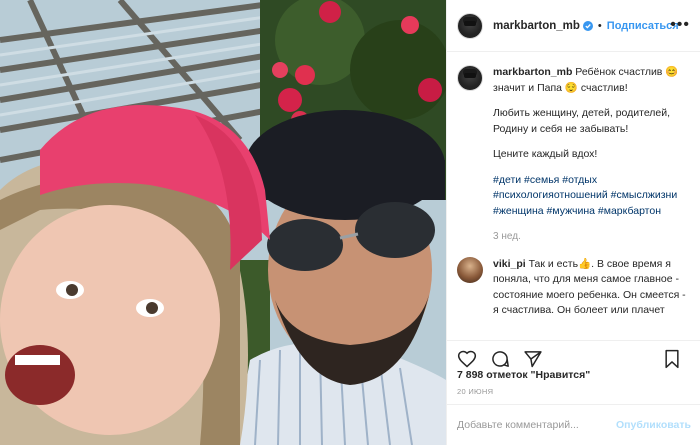 This screenshot has width=700, height=445. I want to click on post-date: 20 июня, so click(475, 391).